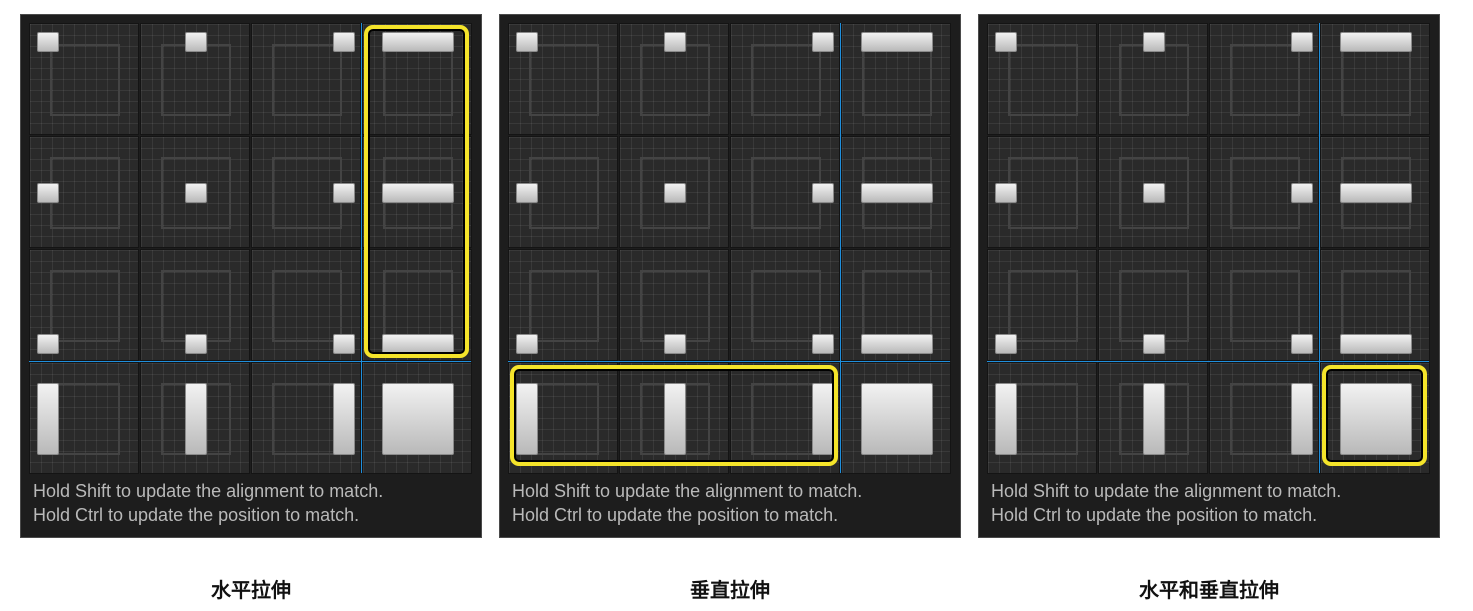  Describe the element at coordinates (251, 590) in the screenshot. I see `caption-horizontal-stretch: 水平拉伸` at that location.